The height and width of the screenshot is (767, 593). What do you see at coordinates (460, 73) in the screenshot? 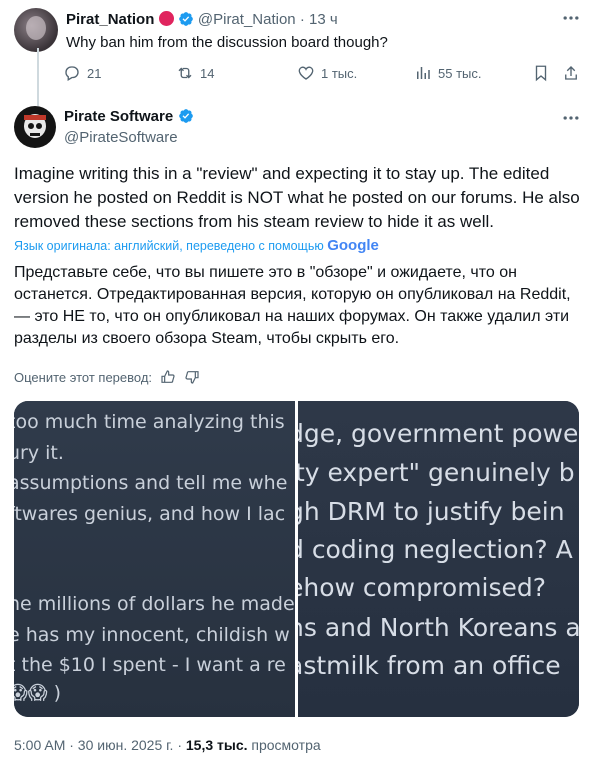
I see `views-count: 55 тыс.` at bounding box center [460, 73].